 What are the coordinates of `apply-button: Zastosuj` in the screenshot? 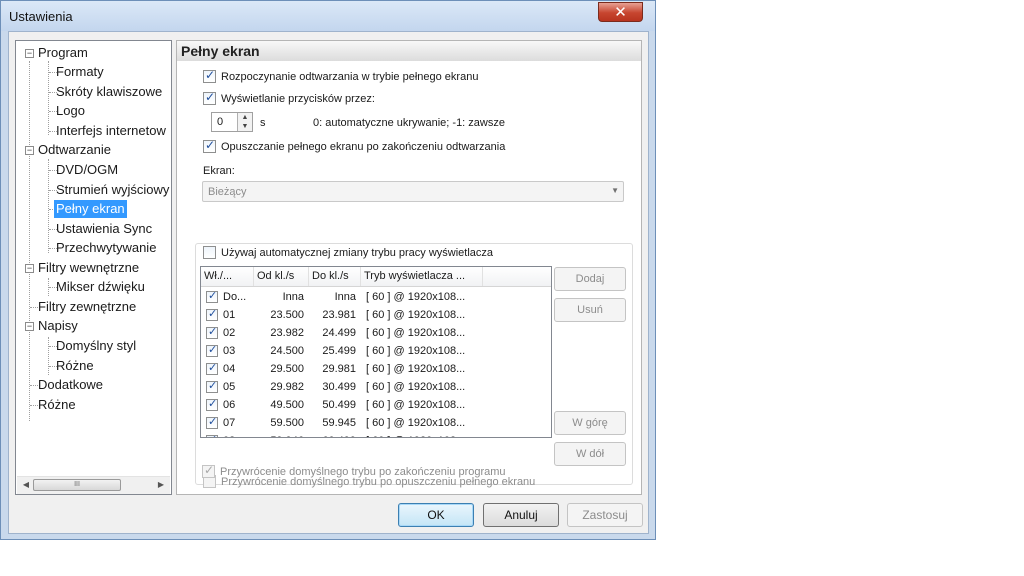 It's located at (605, 515).